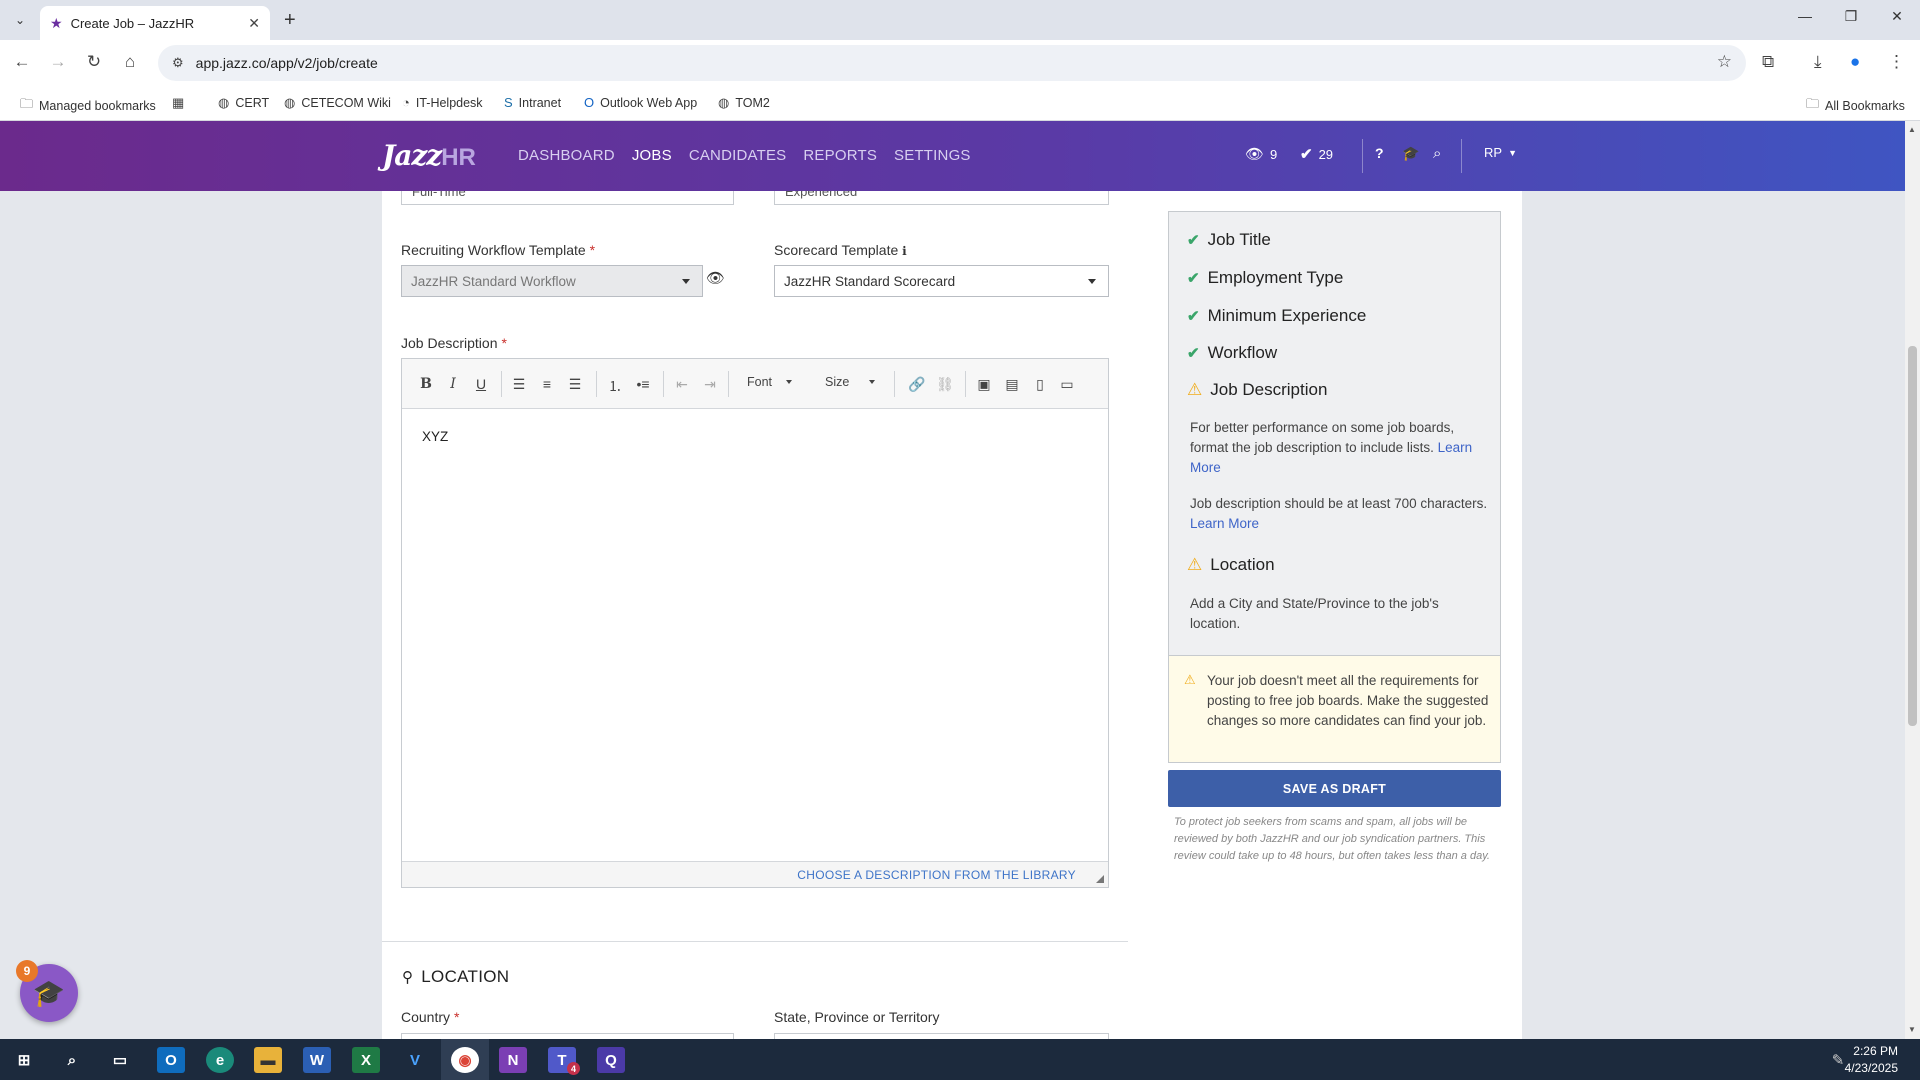  What do you see at coordinates (178, 63) in the screenshot?
I see `site-info-icon: ⚙` at bounding box center [178, 63].